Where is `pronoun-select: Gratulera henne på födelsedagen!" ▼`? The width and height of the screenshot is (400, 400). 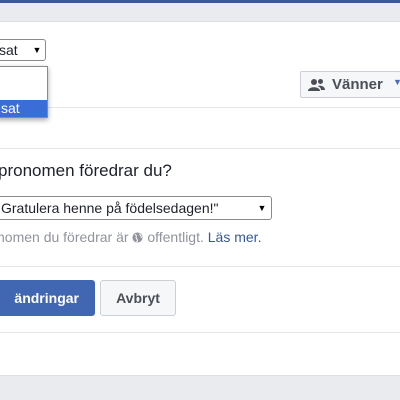
pronoun-select: Gratulera henne på födelsedagen!" ▼ is located at coordinates (136, 208).